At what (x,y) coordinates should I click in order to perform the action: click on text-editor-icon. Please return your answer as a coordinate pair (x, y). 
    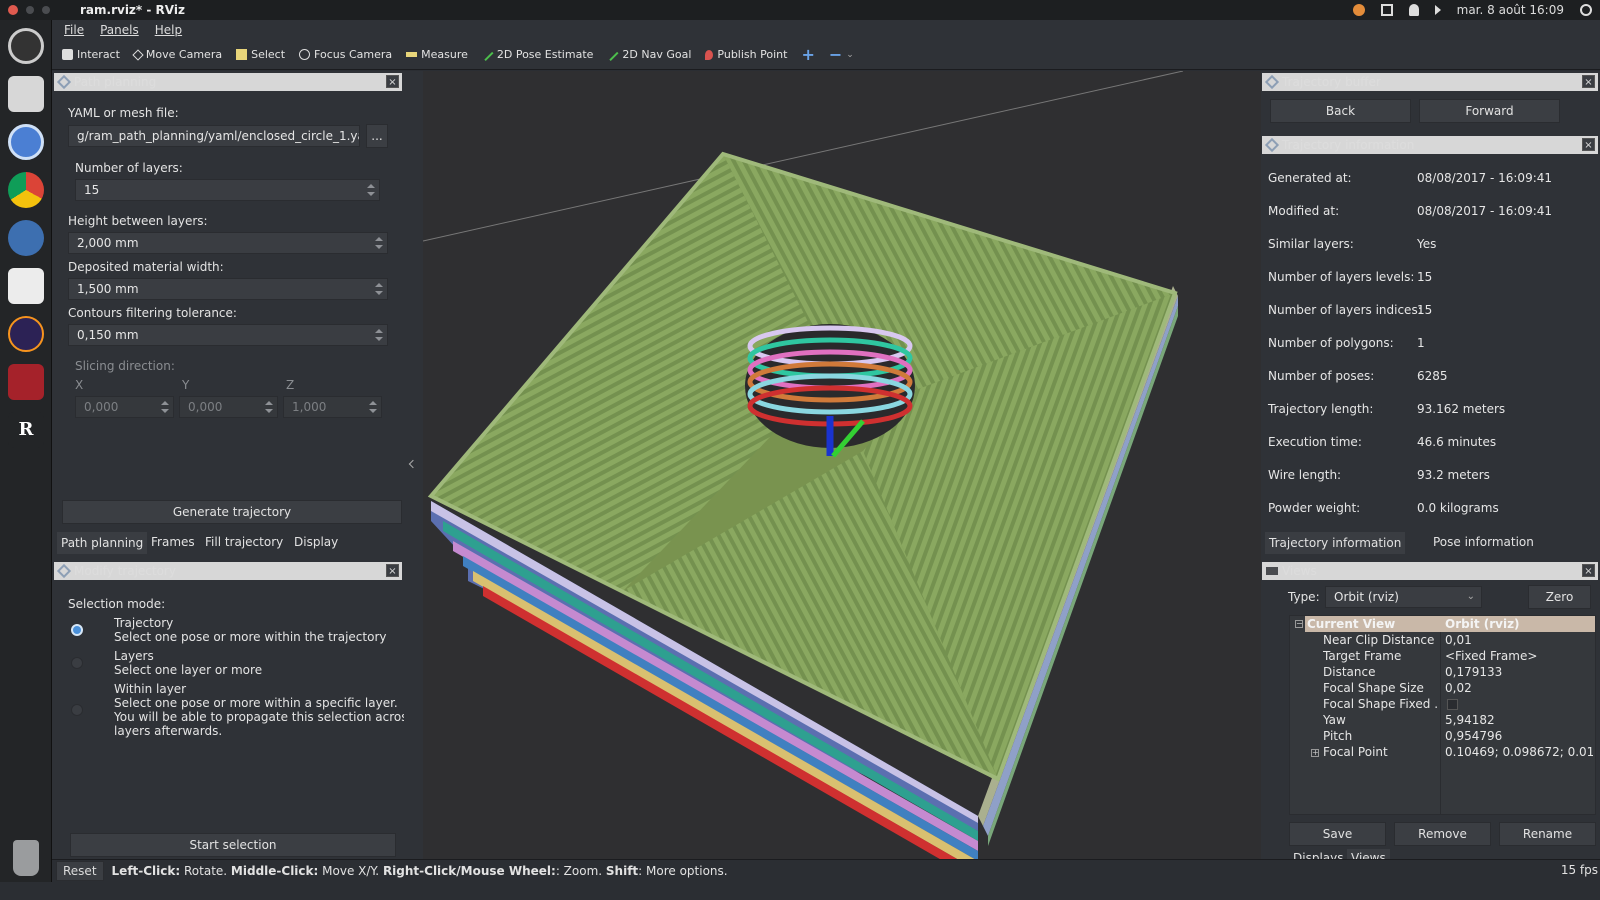
    Looking at the image, I should click on (26, 286).